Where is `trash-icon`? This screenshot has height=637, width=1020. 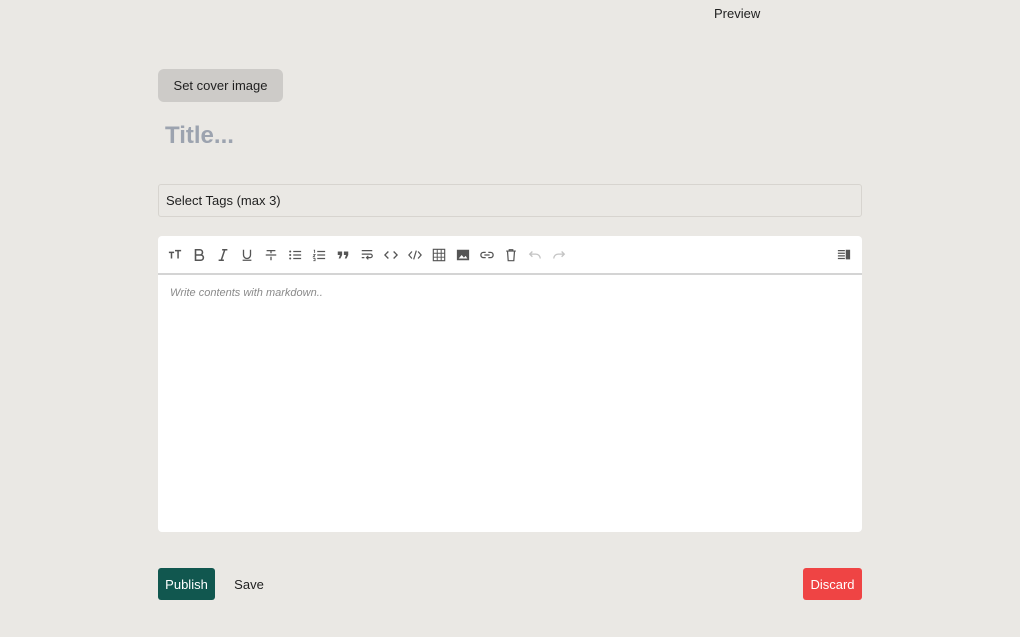 trash-icon is located at coordinates (511, 255).